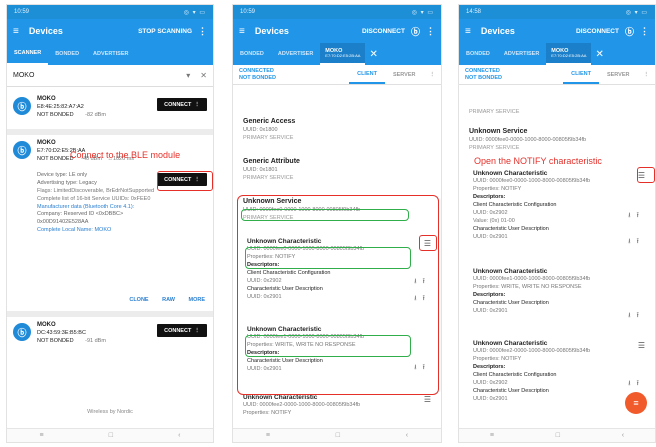  What do you see at coordinates (271, 161) in the screenshot?
I see `service-title: Generic Attribute` at bounding box center [271, 161].